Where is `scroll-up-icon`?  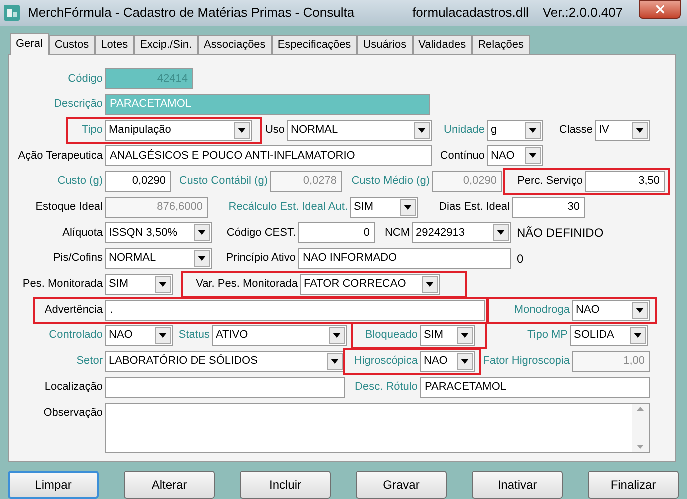
scroll-up-icon is located at coordinates (640, 408).